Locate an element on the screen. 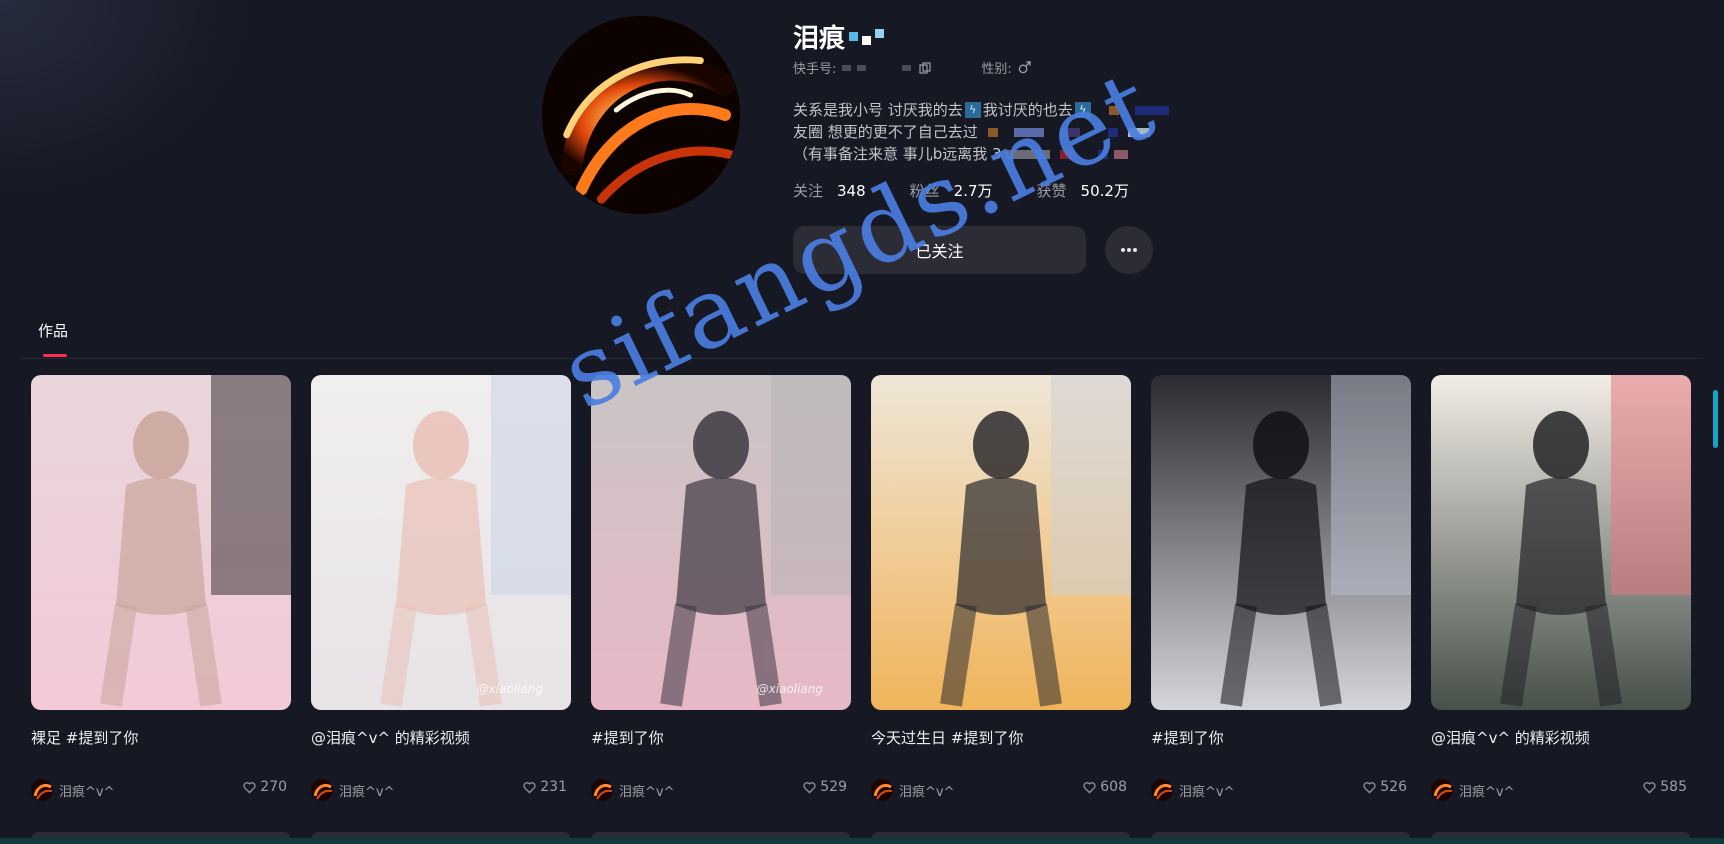 This screenshot has width=1724, height=844. like-count-value: 608 is located at coordinates (1113, 787).